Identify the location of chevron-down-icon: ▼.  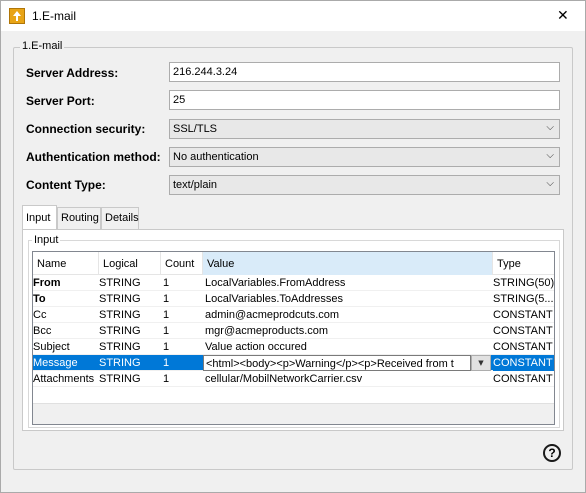
(481, 363).